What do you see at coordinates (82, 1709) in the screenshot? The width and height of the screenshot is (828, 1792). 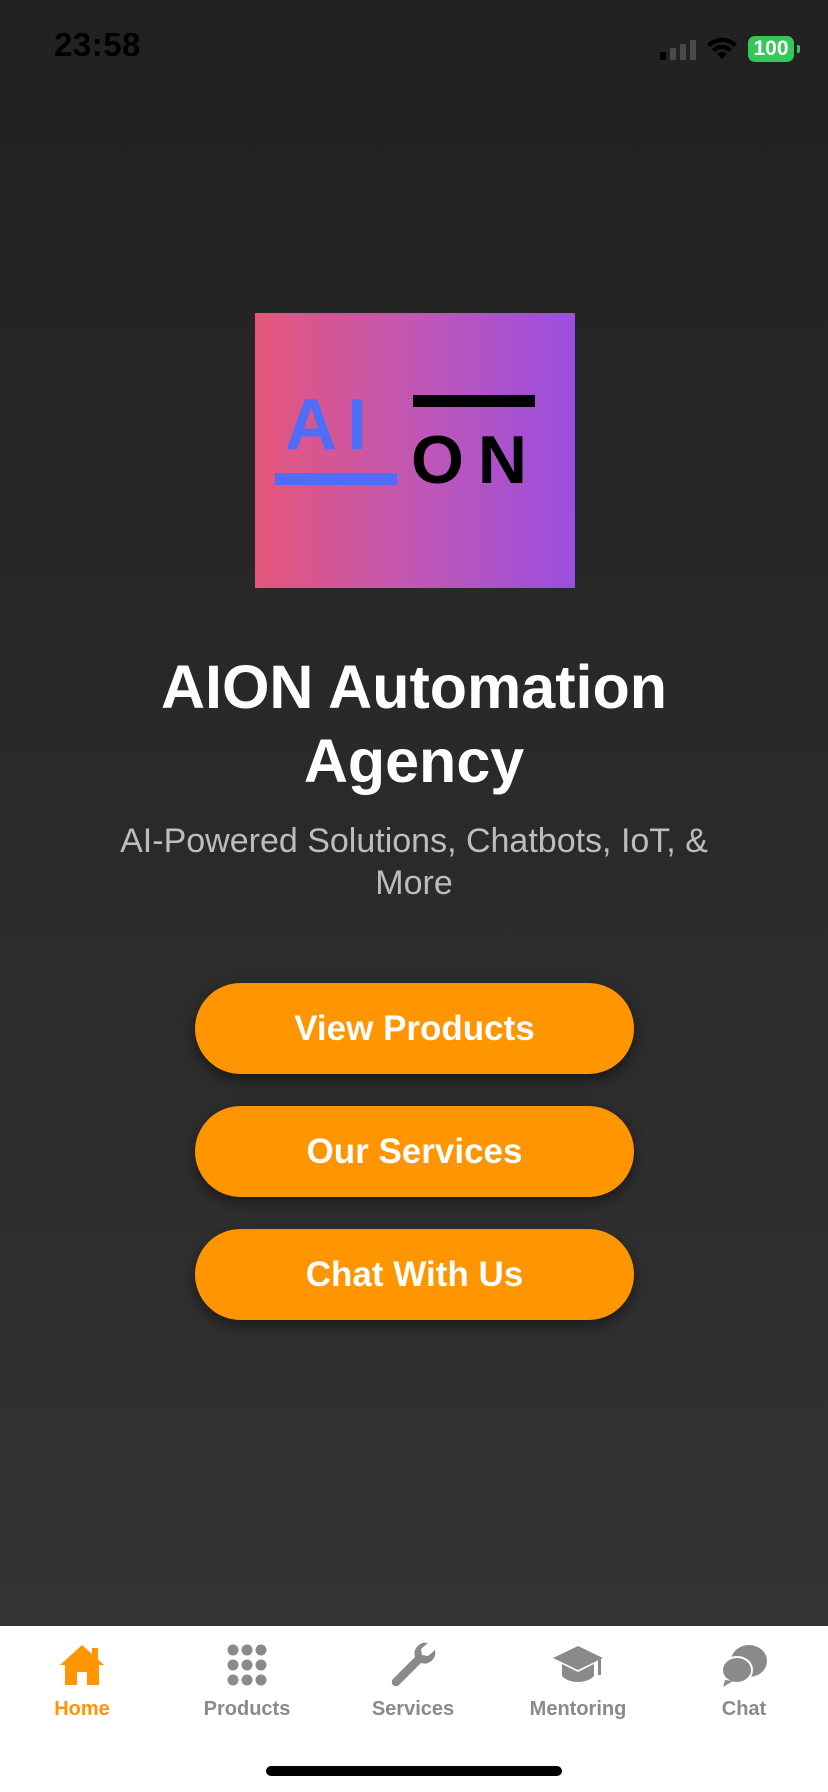 I see `tab-home-label: Home` at bounding box center [82, 1709].